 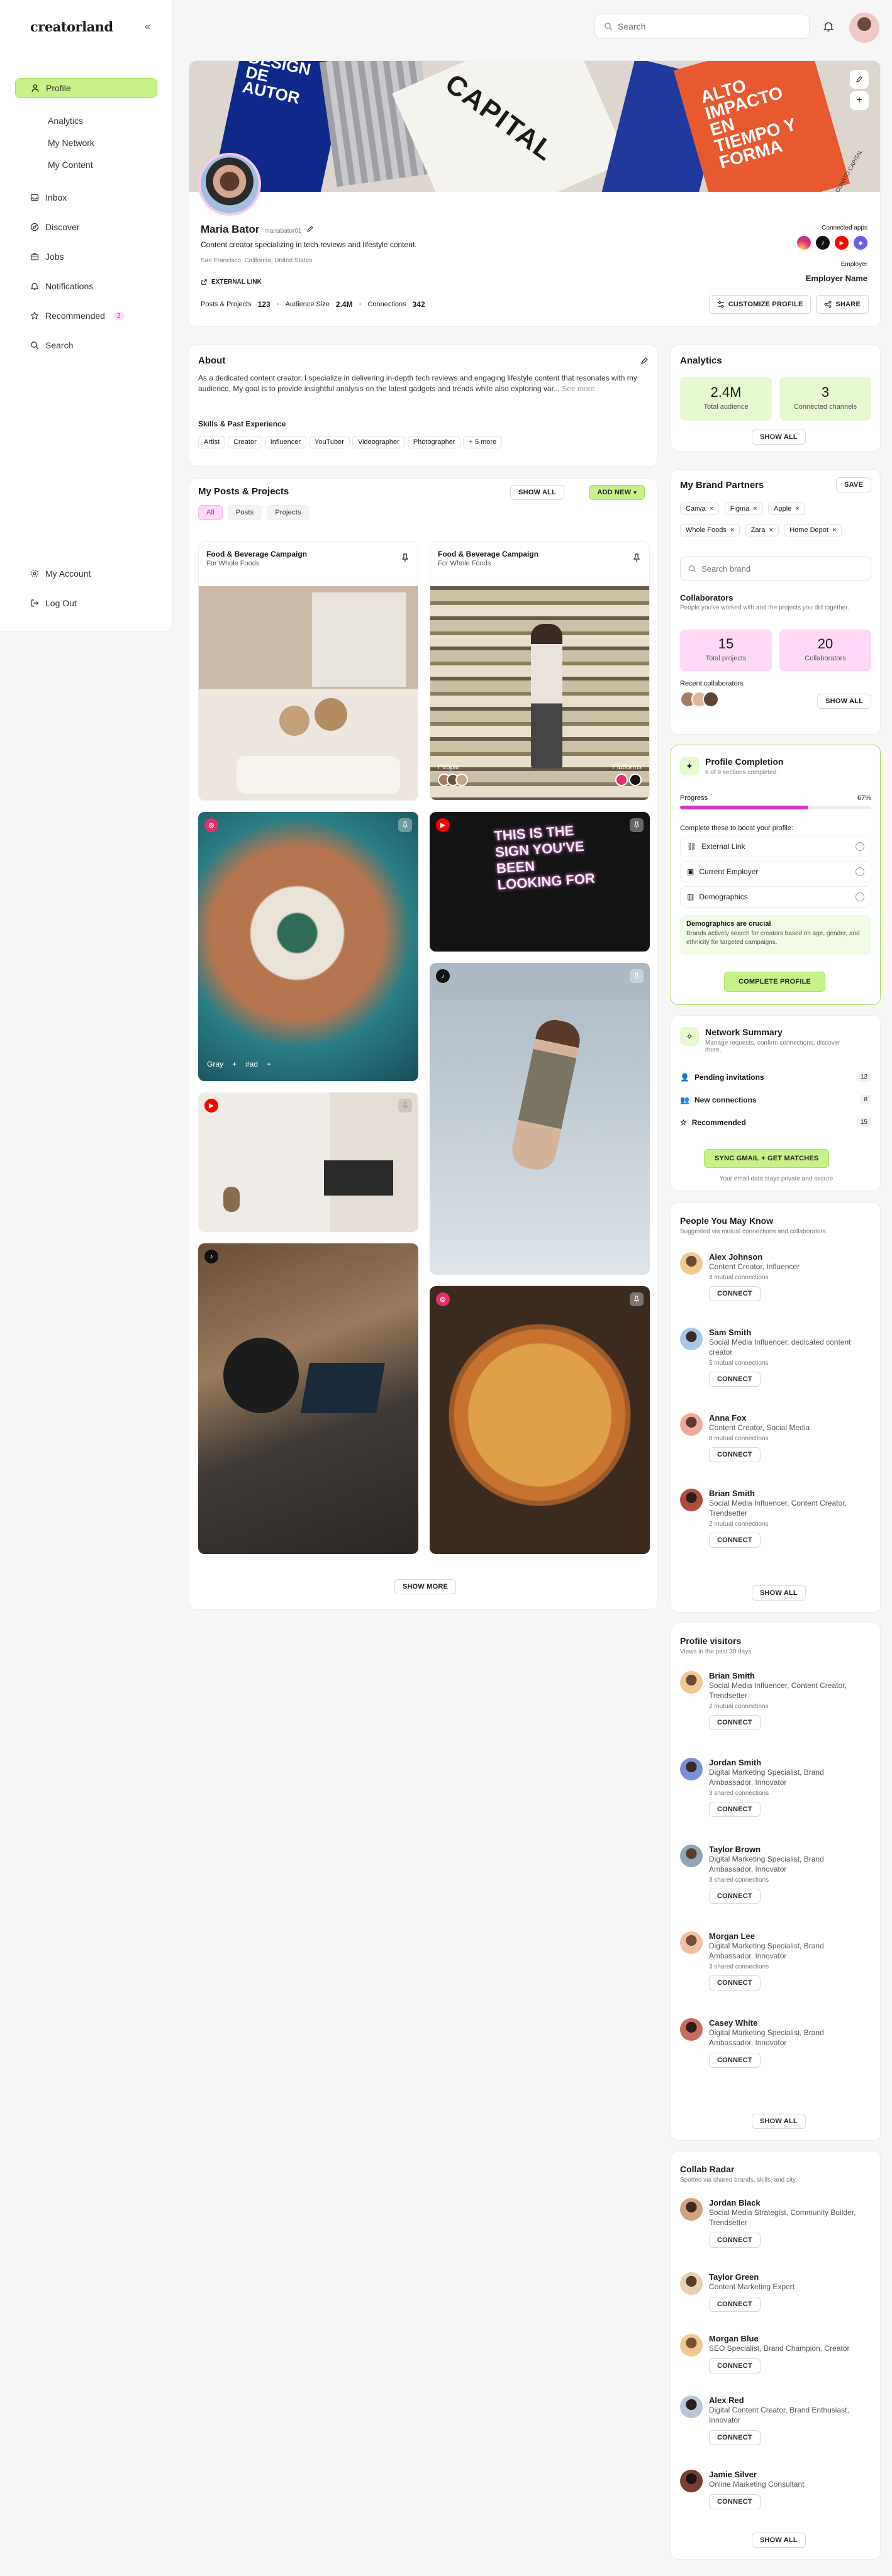 I want to click on search-bar, so click(x=702, y=26).